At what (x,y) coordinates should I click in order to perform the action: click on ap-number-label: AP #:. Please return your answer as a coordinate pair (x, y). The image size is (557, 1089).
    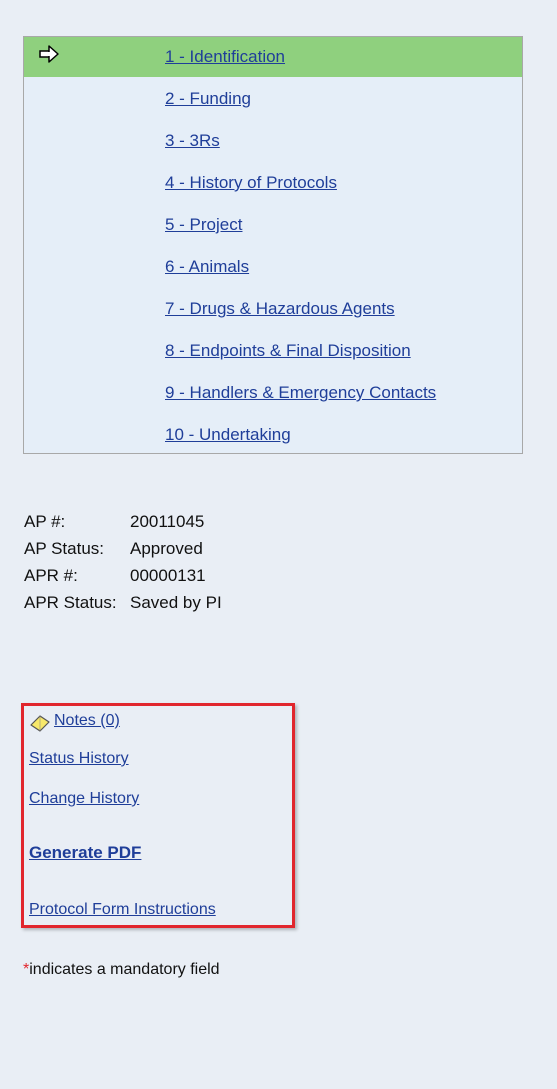
    Looking at the image, I should click on (45, 521).